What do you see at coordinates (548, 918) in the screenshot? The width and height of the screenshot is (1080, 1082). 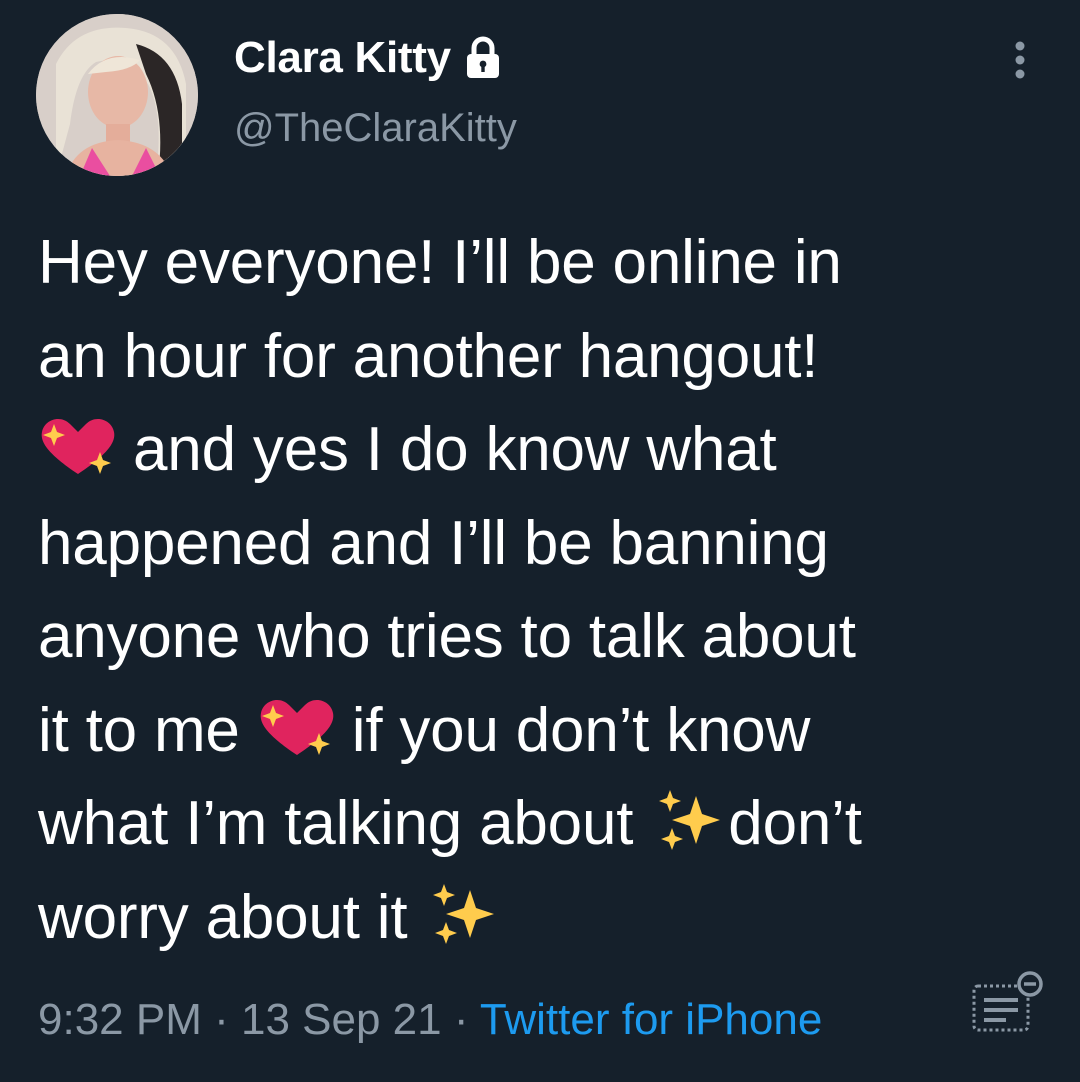 I see `tweet-line: worry about it` at bounding box center [548, 918].